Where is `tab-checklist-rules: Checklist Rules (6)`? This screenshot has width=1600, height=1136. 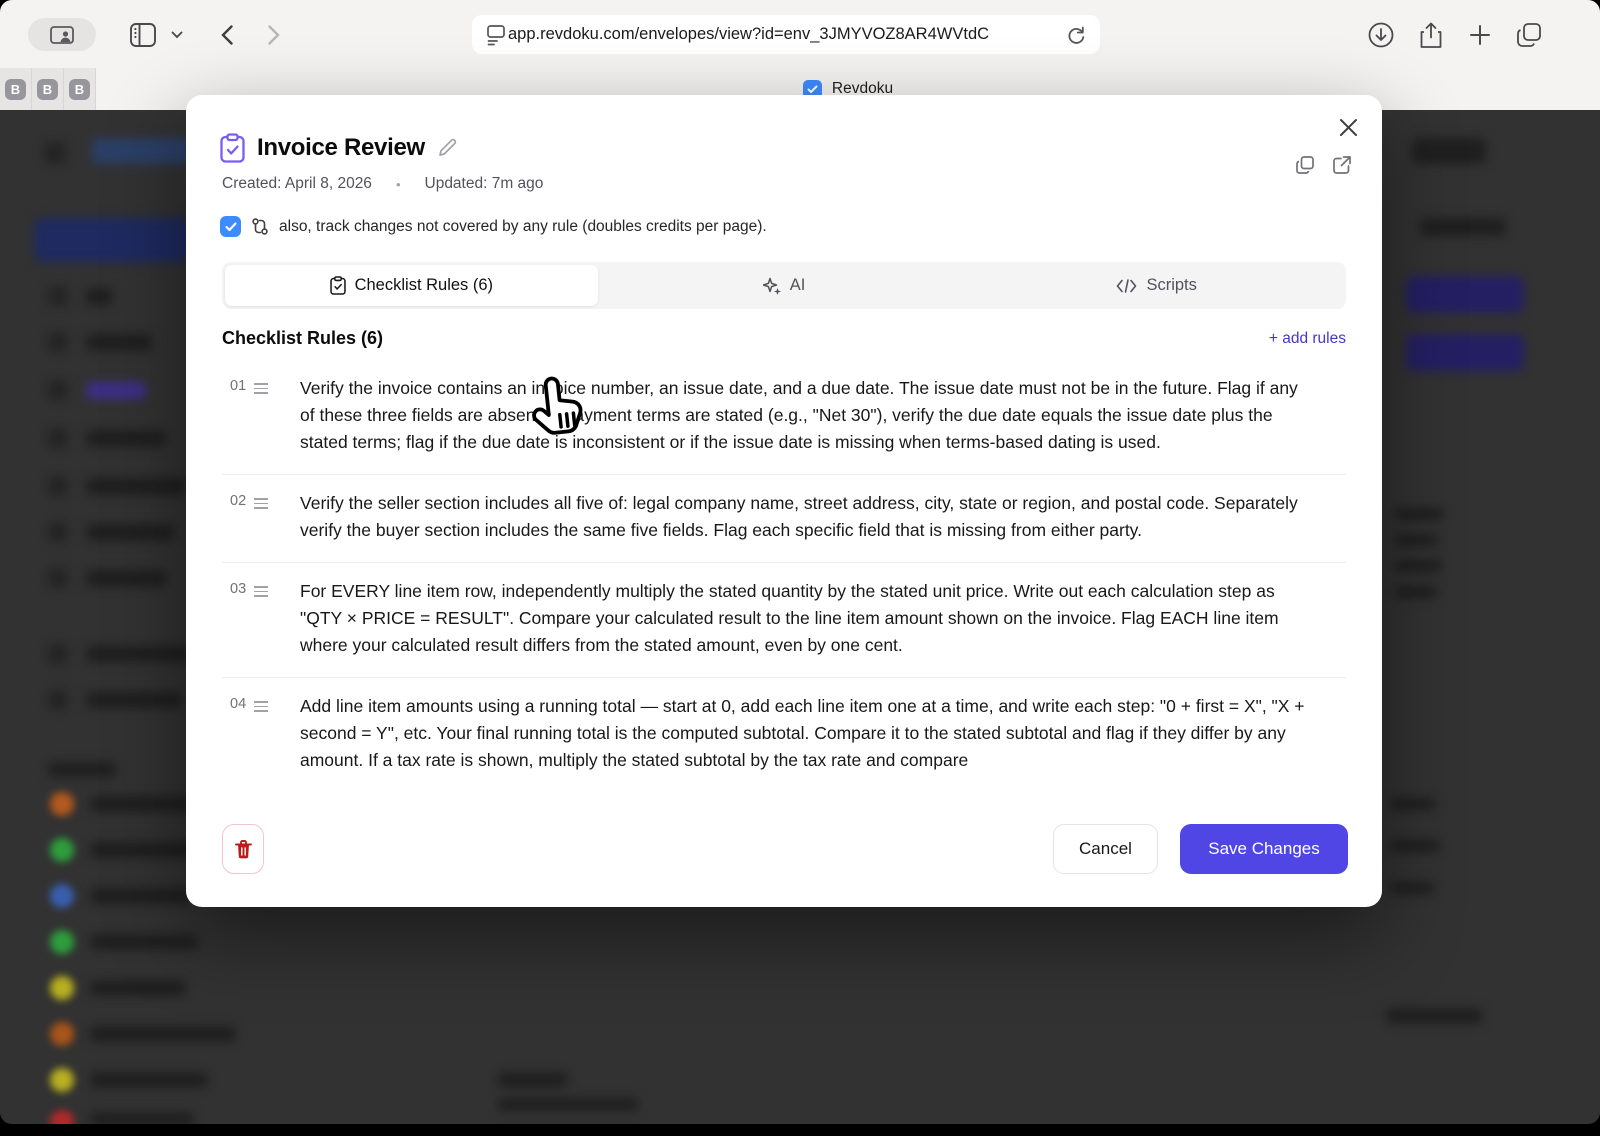 tab-checklist-rules: Checklist Rules (6) is located at coordinates (411, 285).